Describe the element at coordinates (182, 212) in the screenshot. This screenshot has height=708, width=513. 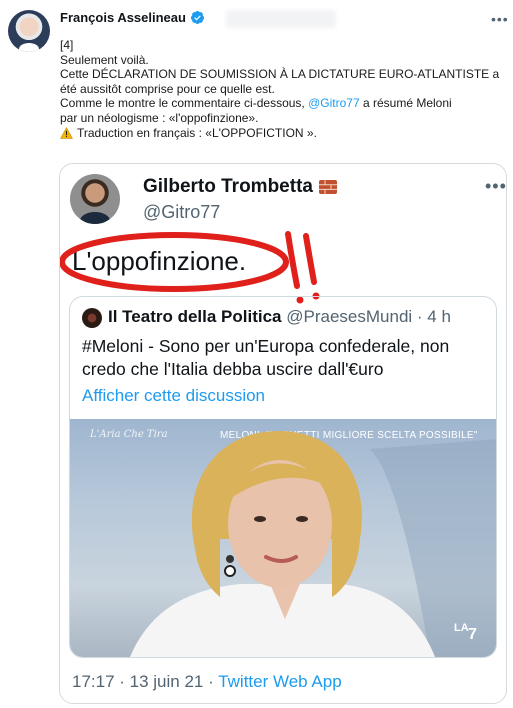
I see `embedded-author-handle: @Gitro77` at that location.